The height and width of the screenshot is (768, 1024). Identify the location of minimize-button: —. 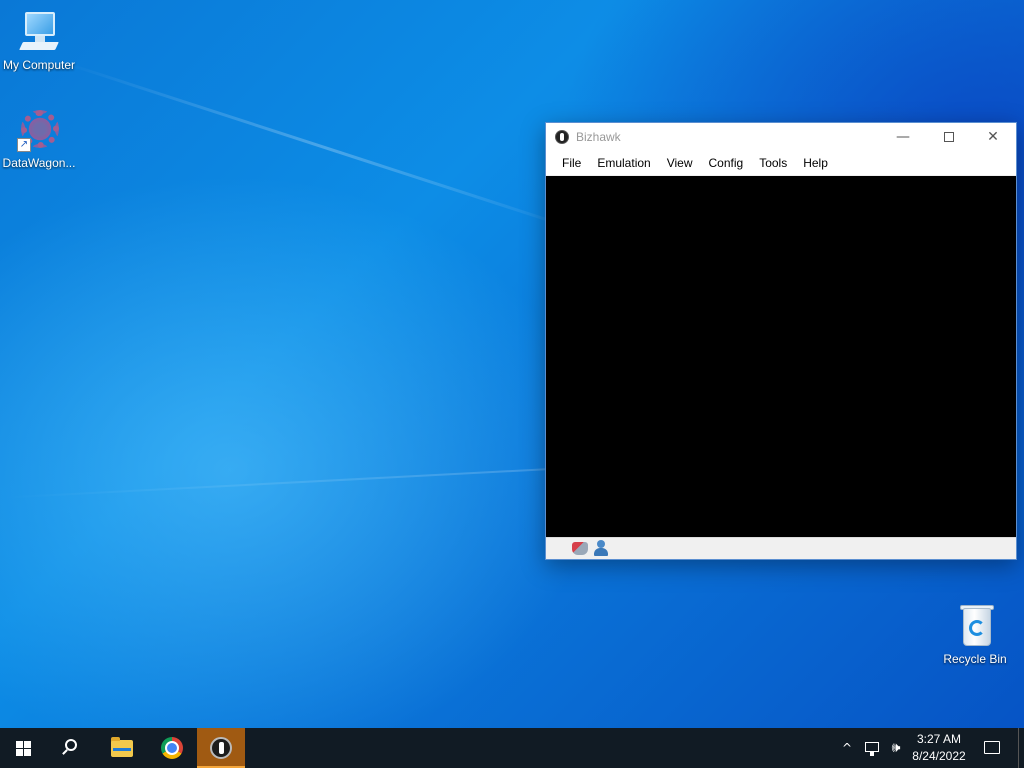
(903, 137).